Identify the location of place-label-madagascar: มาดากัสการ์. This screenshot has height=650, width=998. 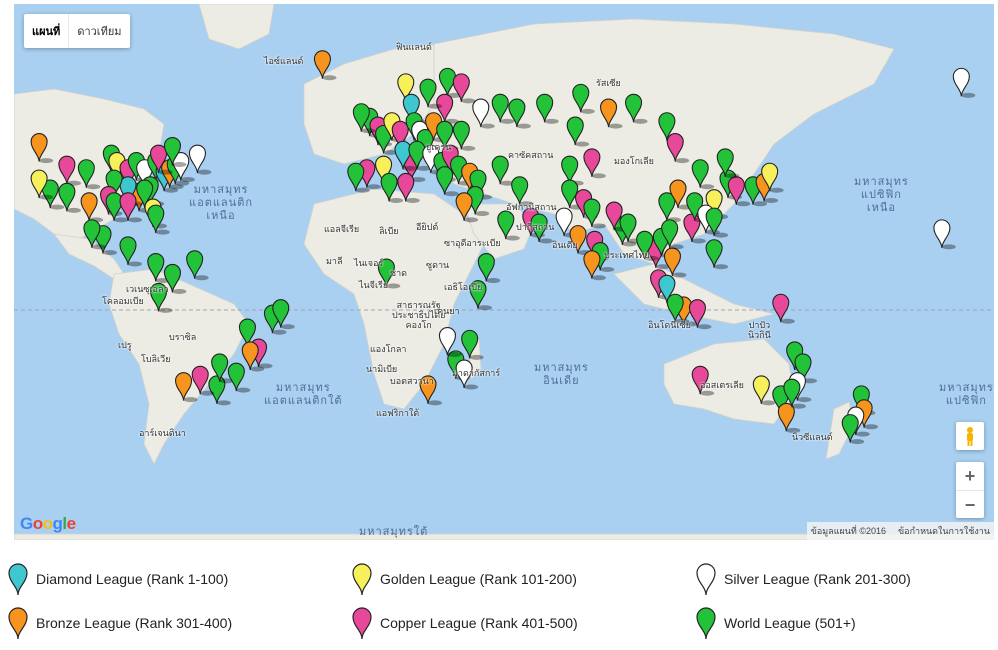
(476, 373).